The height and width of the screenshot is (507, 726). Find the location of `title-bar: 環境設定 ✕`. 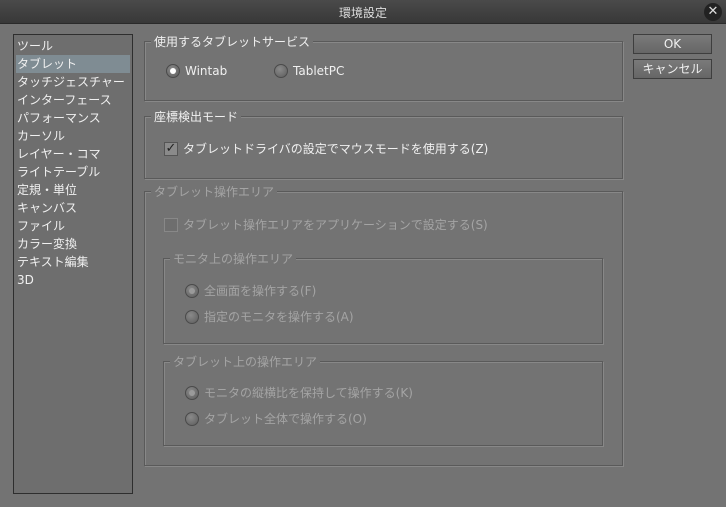

title-bar: 環境設定 ✕ is located at coordinates (363, 12).